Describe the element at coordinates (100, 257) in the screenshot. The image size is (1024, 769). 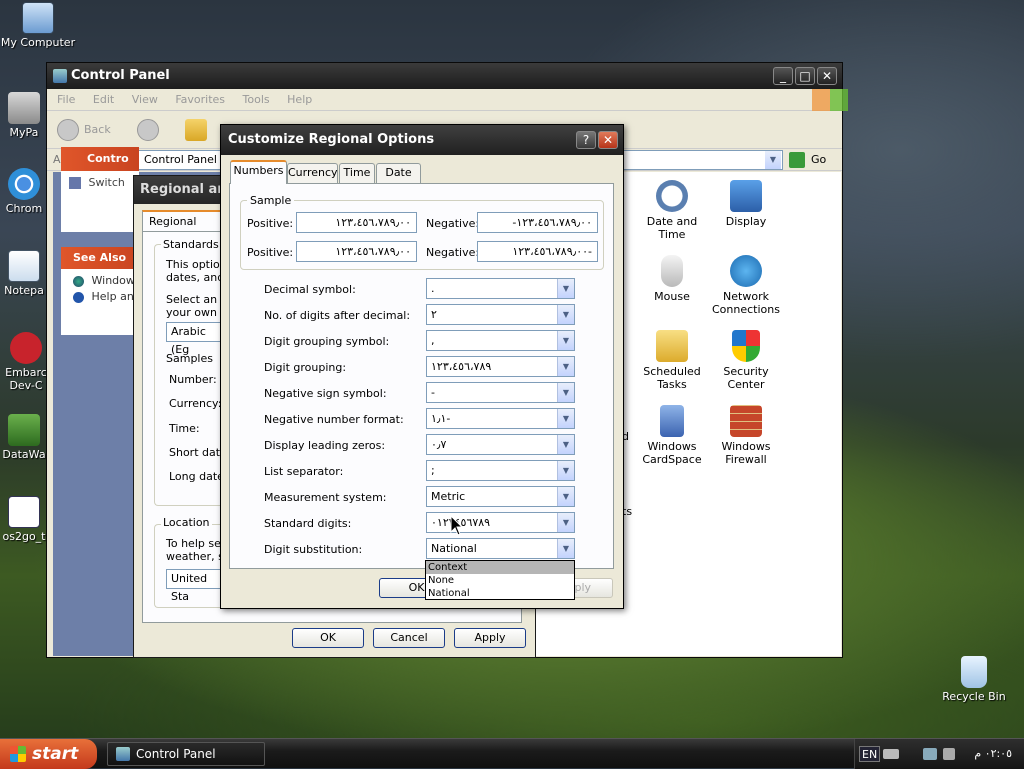
I see `see-also-title: See Also` at that location.